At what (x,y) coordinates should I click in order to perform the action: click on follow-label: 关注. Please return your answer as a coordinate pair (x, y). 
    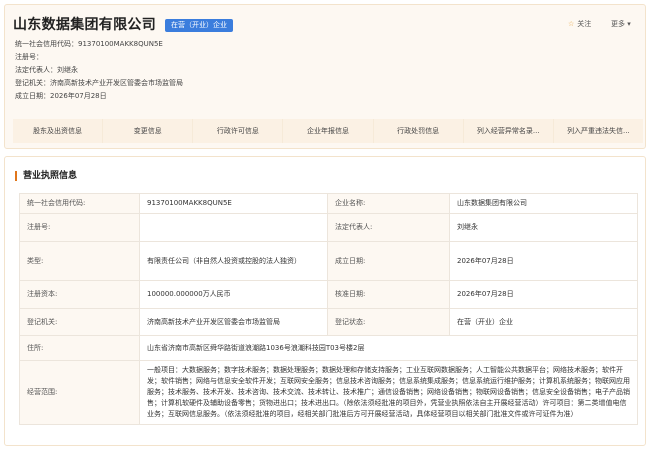
    Looking at the image, I should click on (584, 24).